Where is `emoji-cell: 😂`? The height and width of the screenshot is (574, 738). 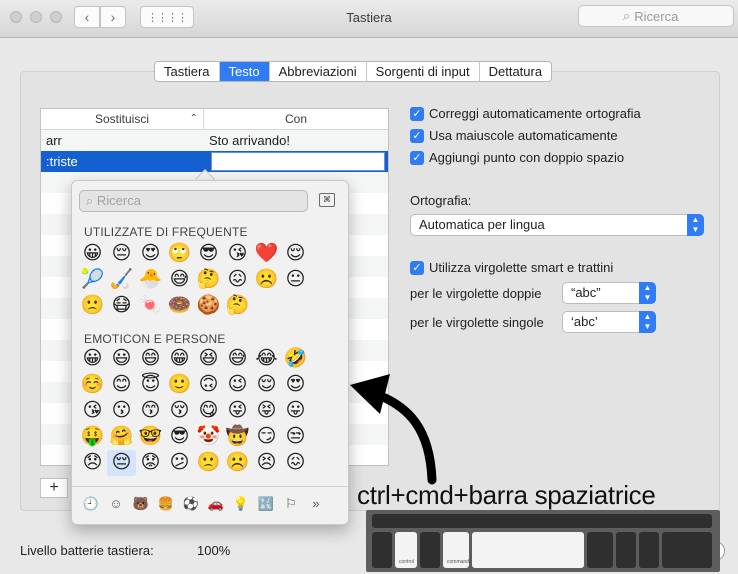 emoji-cell: 😂 is located at coordinates (266, 359).